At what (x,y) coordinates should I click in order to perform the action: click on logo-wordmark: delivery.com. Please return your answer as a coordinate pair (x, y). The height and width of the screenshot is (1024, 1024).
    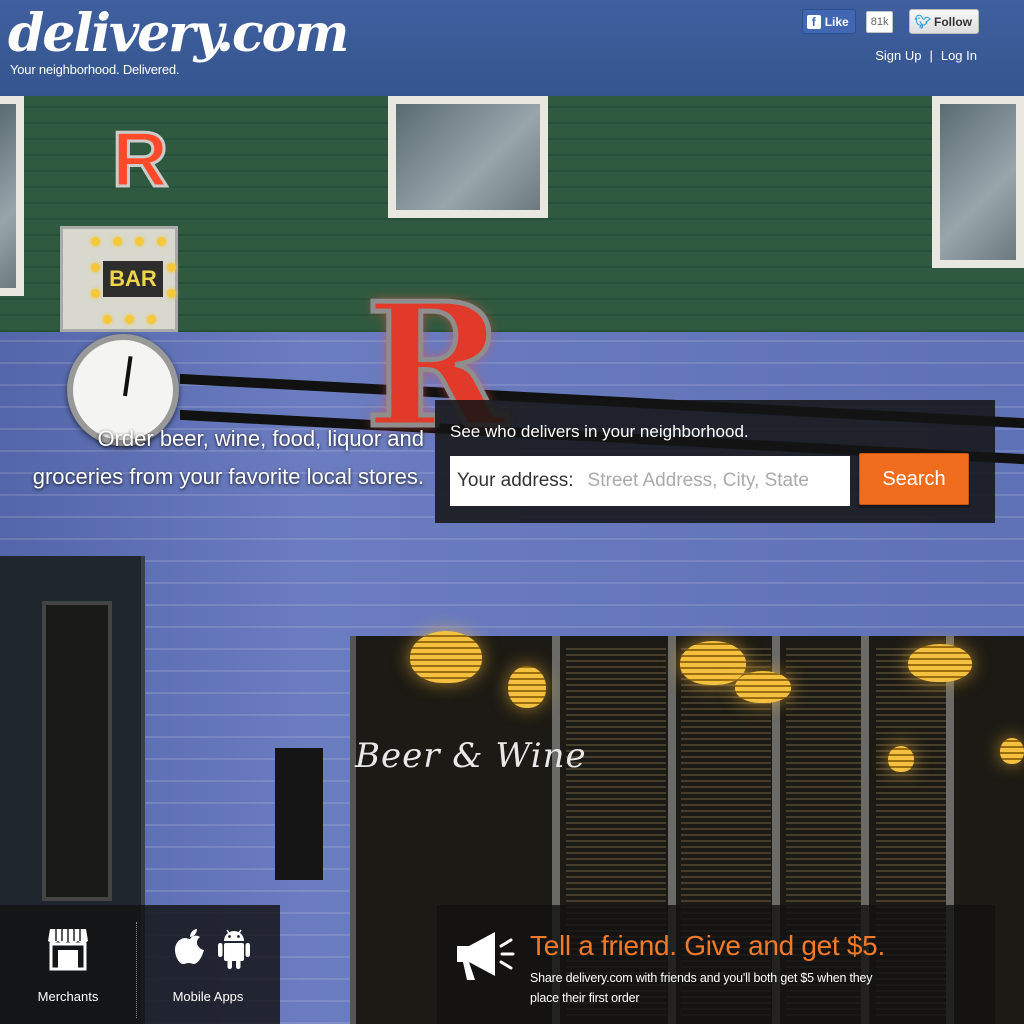
    Looking at the image, I should click on (178, 34).